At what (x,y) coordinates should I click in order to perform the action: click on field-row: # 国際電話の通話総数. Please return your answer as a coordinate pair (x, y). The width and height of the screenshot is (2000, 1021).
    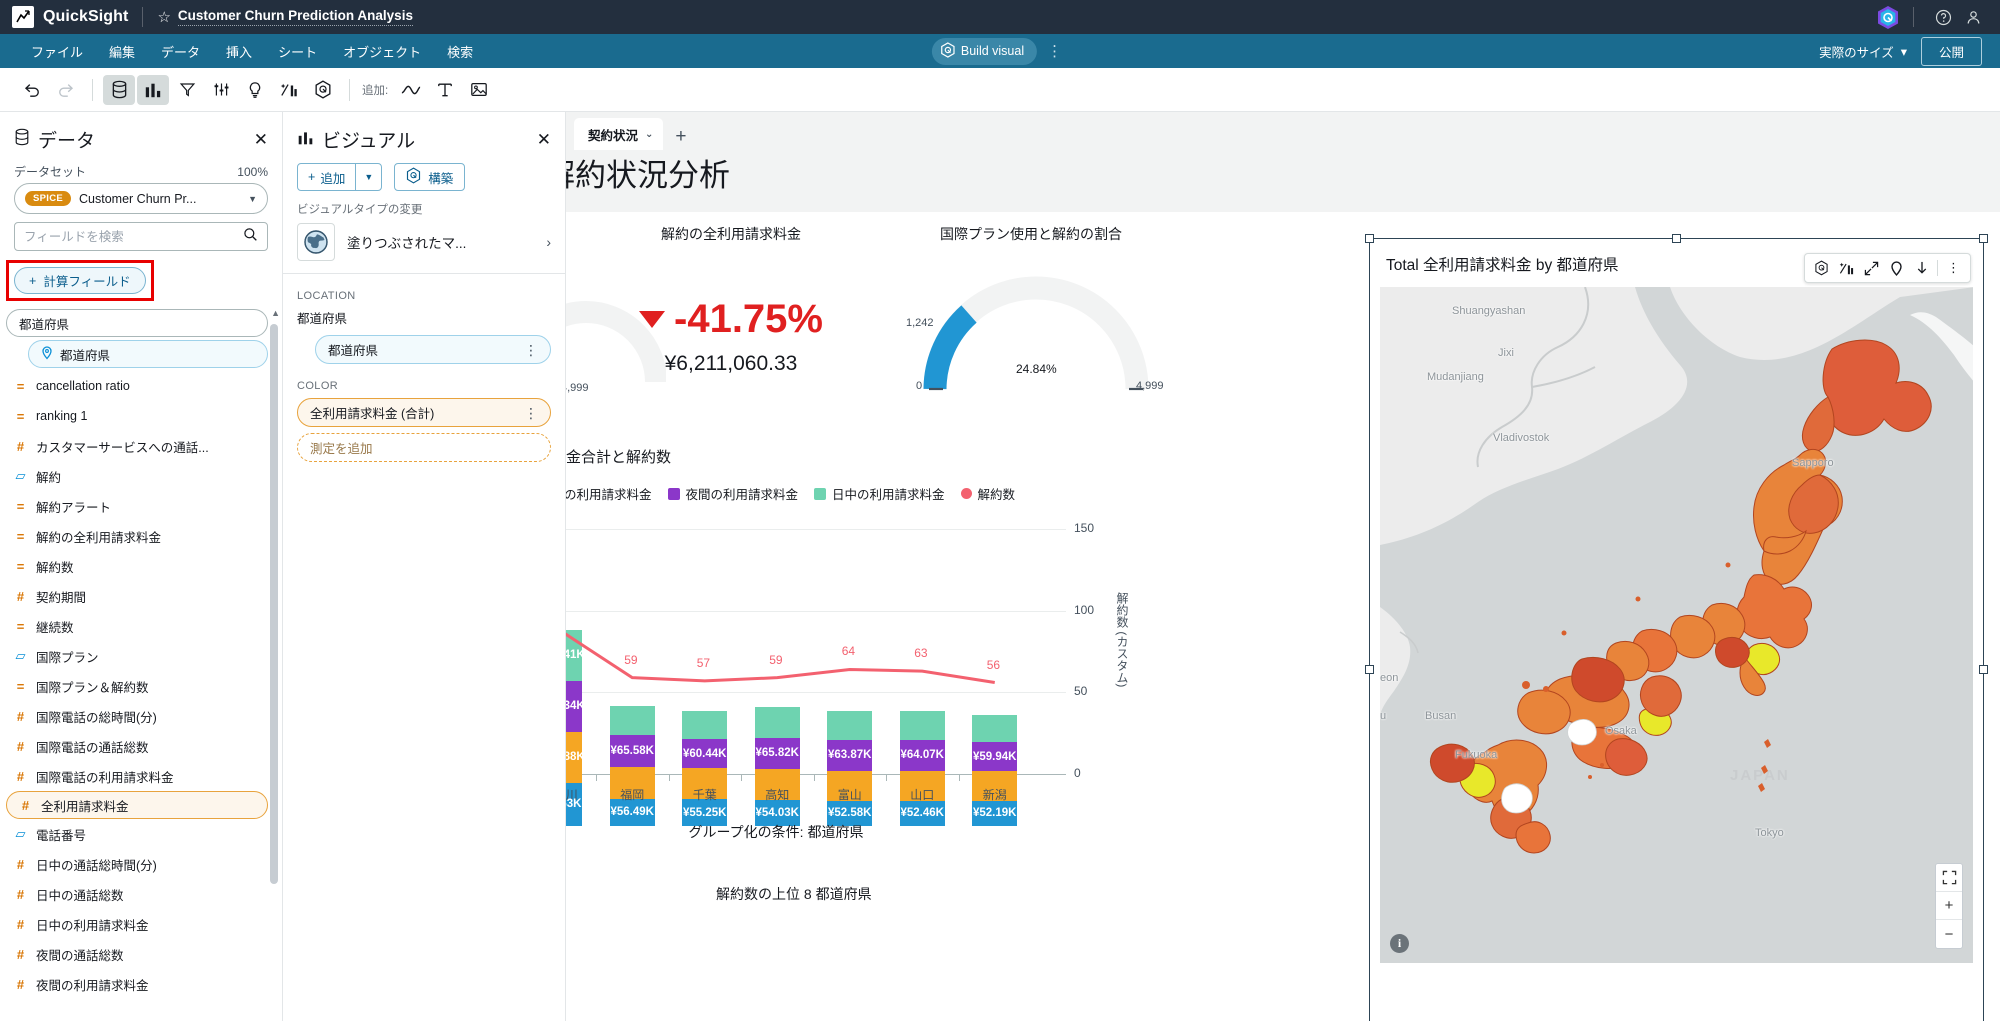
    Looking at the image, I should click on (141, 746).